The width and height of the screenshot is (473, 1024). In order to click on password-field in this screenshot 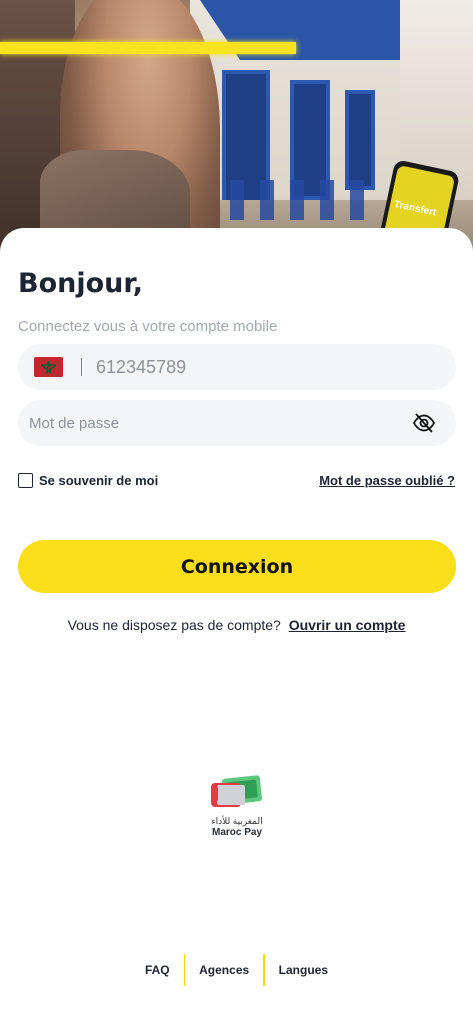, I will do `click(237, 423)`.